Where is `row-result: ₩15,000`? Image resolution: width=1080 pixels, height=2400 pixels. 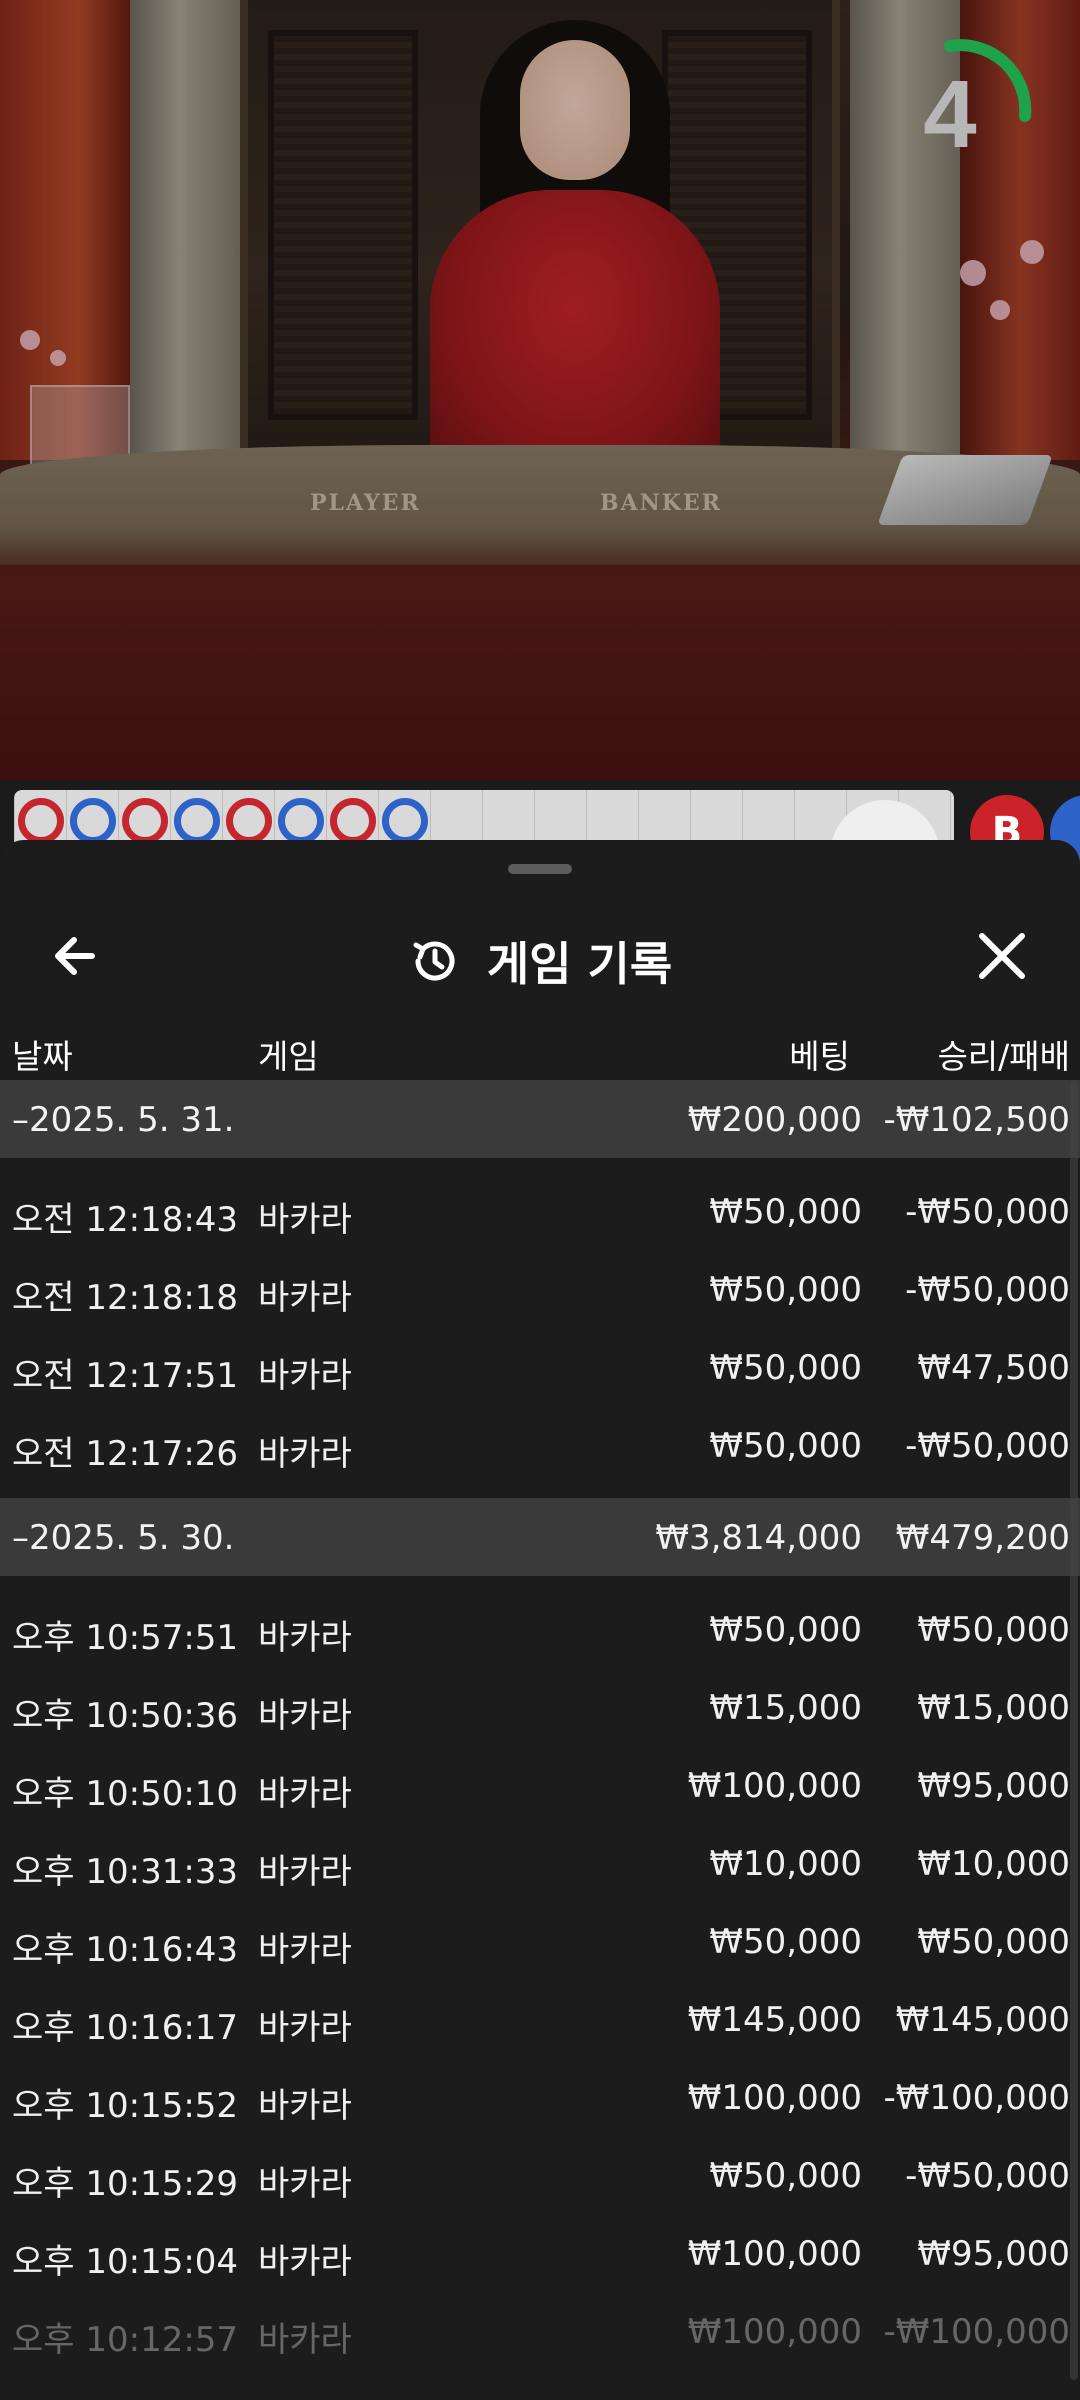
row-result: ₩15,000 is located at coordinates (993, 1708).